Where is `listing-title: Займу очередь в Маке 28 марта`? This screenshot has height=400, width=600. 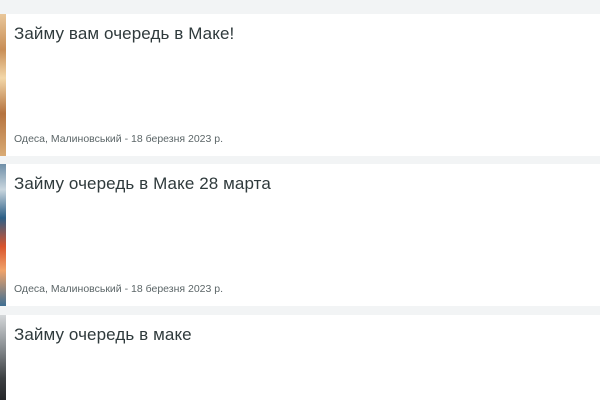
listing-title: Займу очередь в Маке 28 марта is located at coordinates (142, 184).